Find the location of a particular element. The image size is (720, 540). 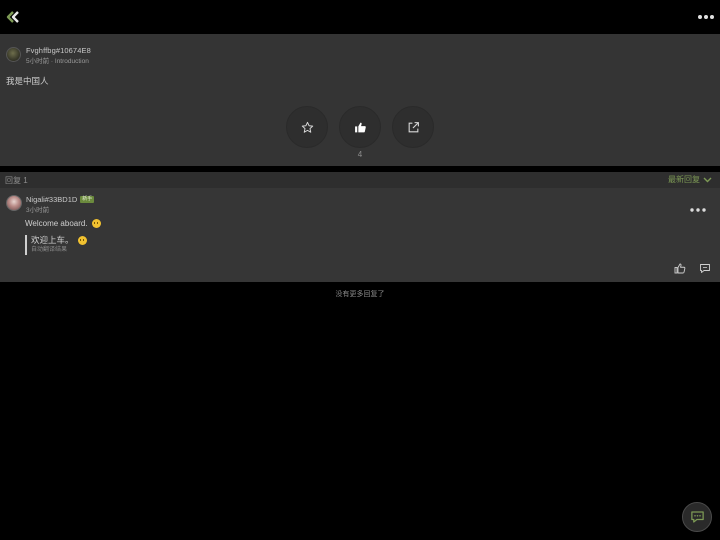

like-count: 4 is located at coordinates (360, 154).